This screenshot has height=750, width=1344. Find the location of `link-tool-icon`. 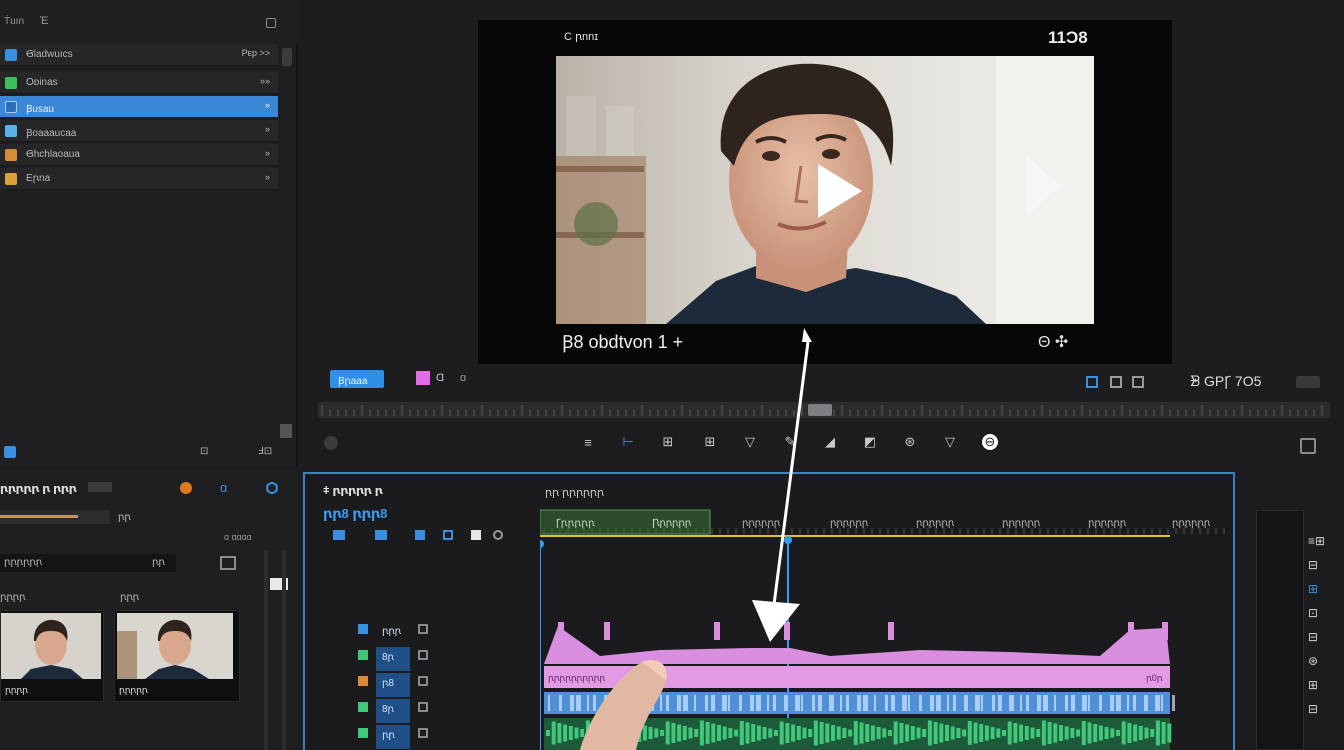

link-tool-icon is located at coordinates (381, 535).